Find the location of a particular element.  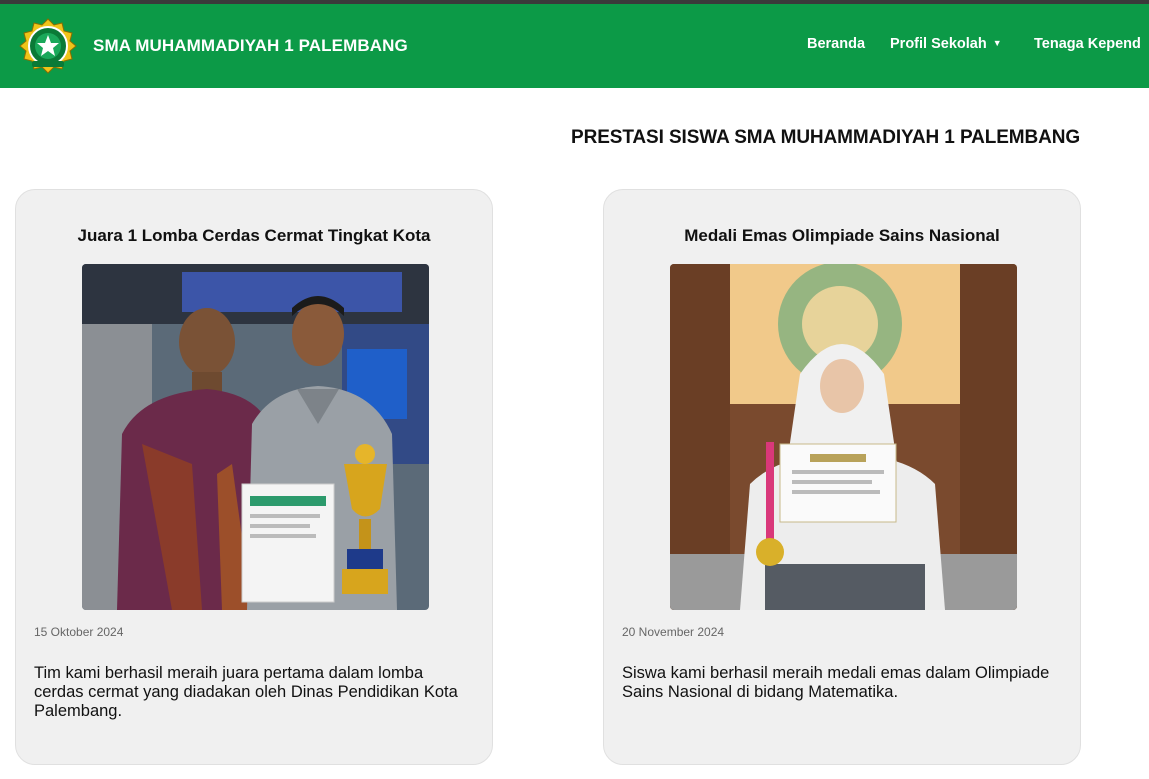

nav-tenaga-label: Tenaga Kepend is located at coordinates (1087, 44).